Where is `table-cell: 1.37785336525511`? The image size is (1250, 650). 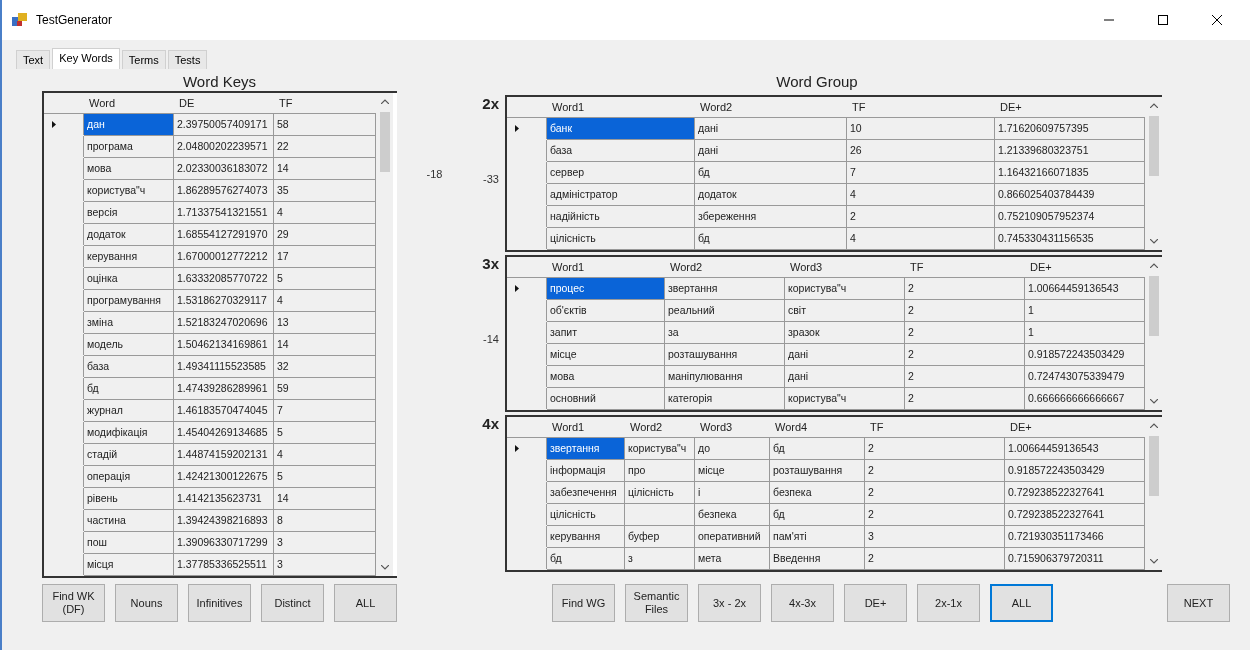
table-cell: 1.37785336525511 is located at coordinates (224, 565).